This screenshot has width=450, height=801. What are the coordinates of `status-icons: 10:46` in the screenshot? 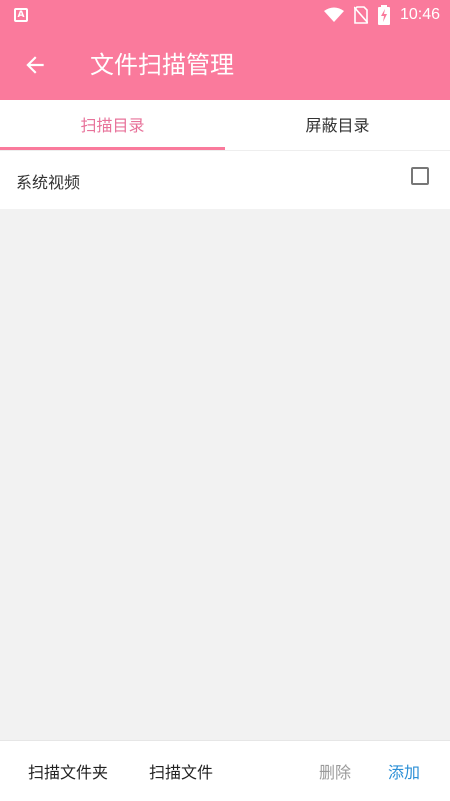 It's located at (381, 15).